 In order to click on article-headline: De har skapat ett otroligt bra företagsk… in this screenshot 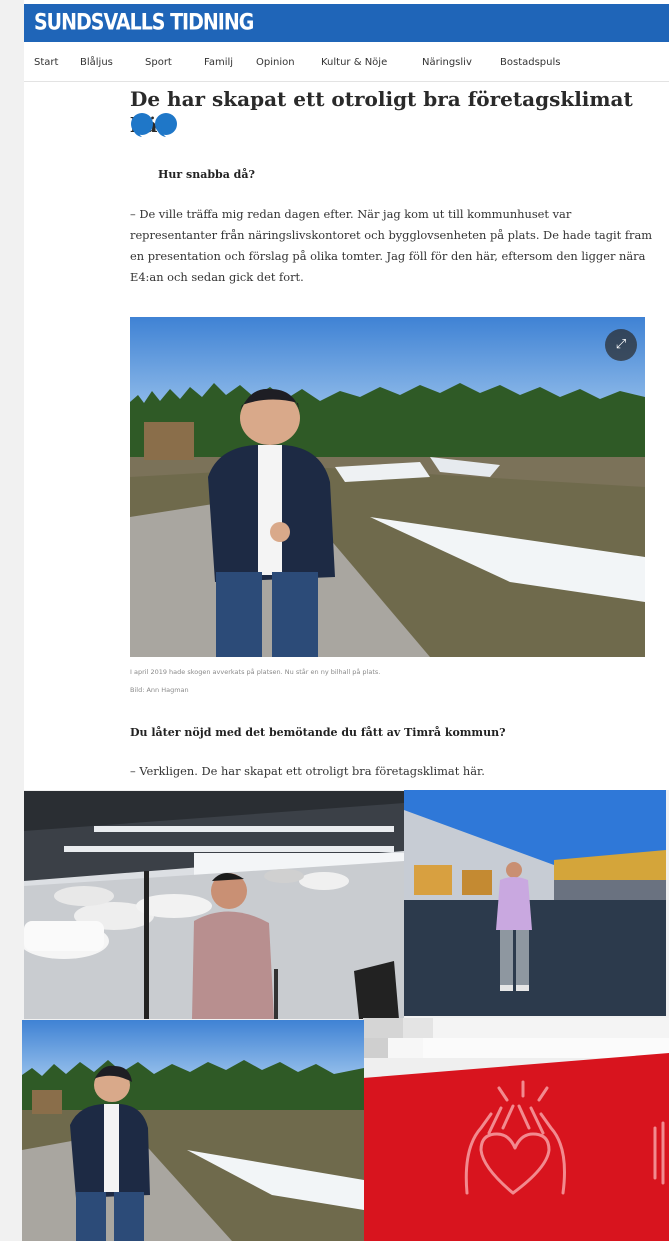, I will do `click(381, 112)`.